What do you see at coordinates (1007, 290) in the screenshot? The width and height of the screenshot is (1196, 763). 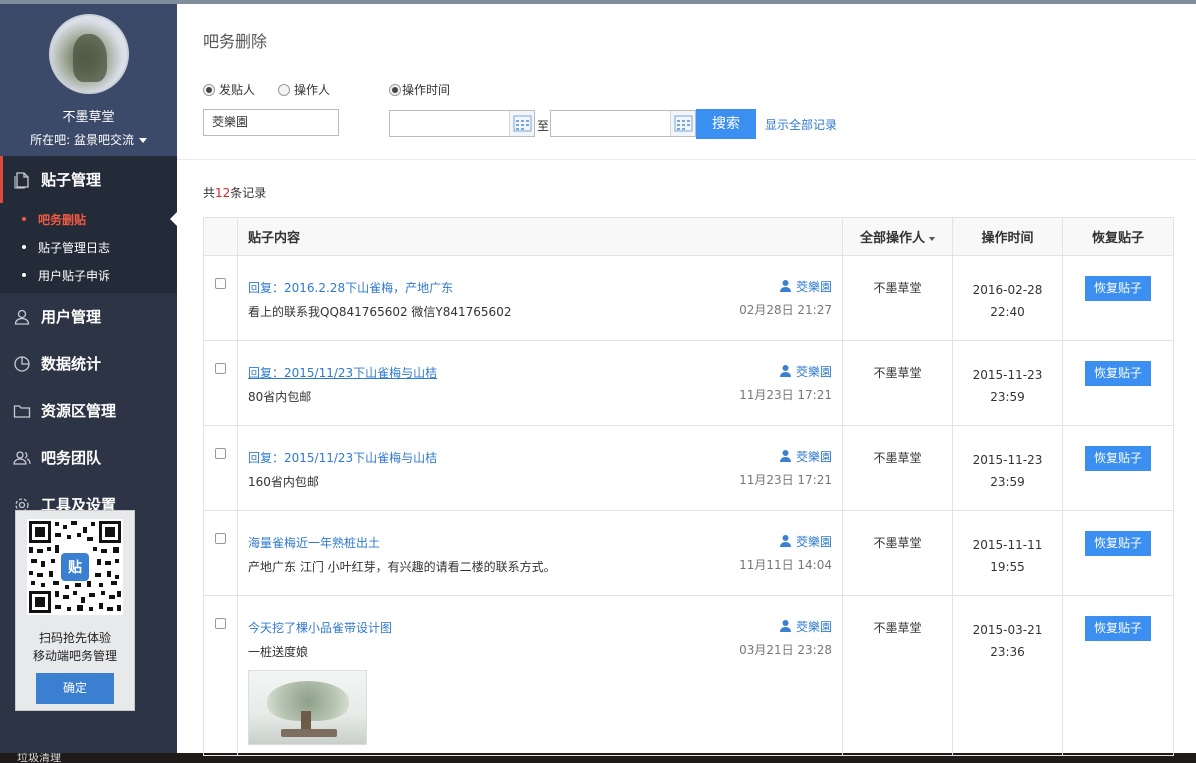 I see `op-date: 2016-02-28` at bounding box center [1007, 290].